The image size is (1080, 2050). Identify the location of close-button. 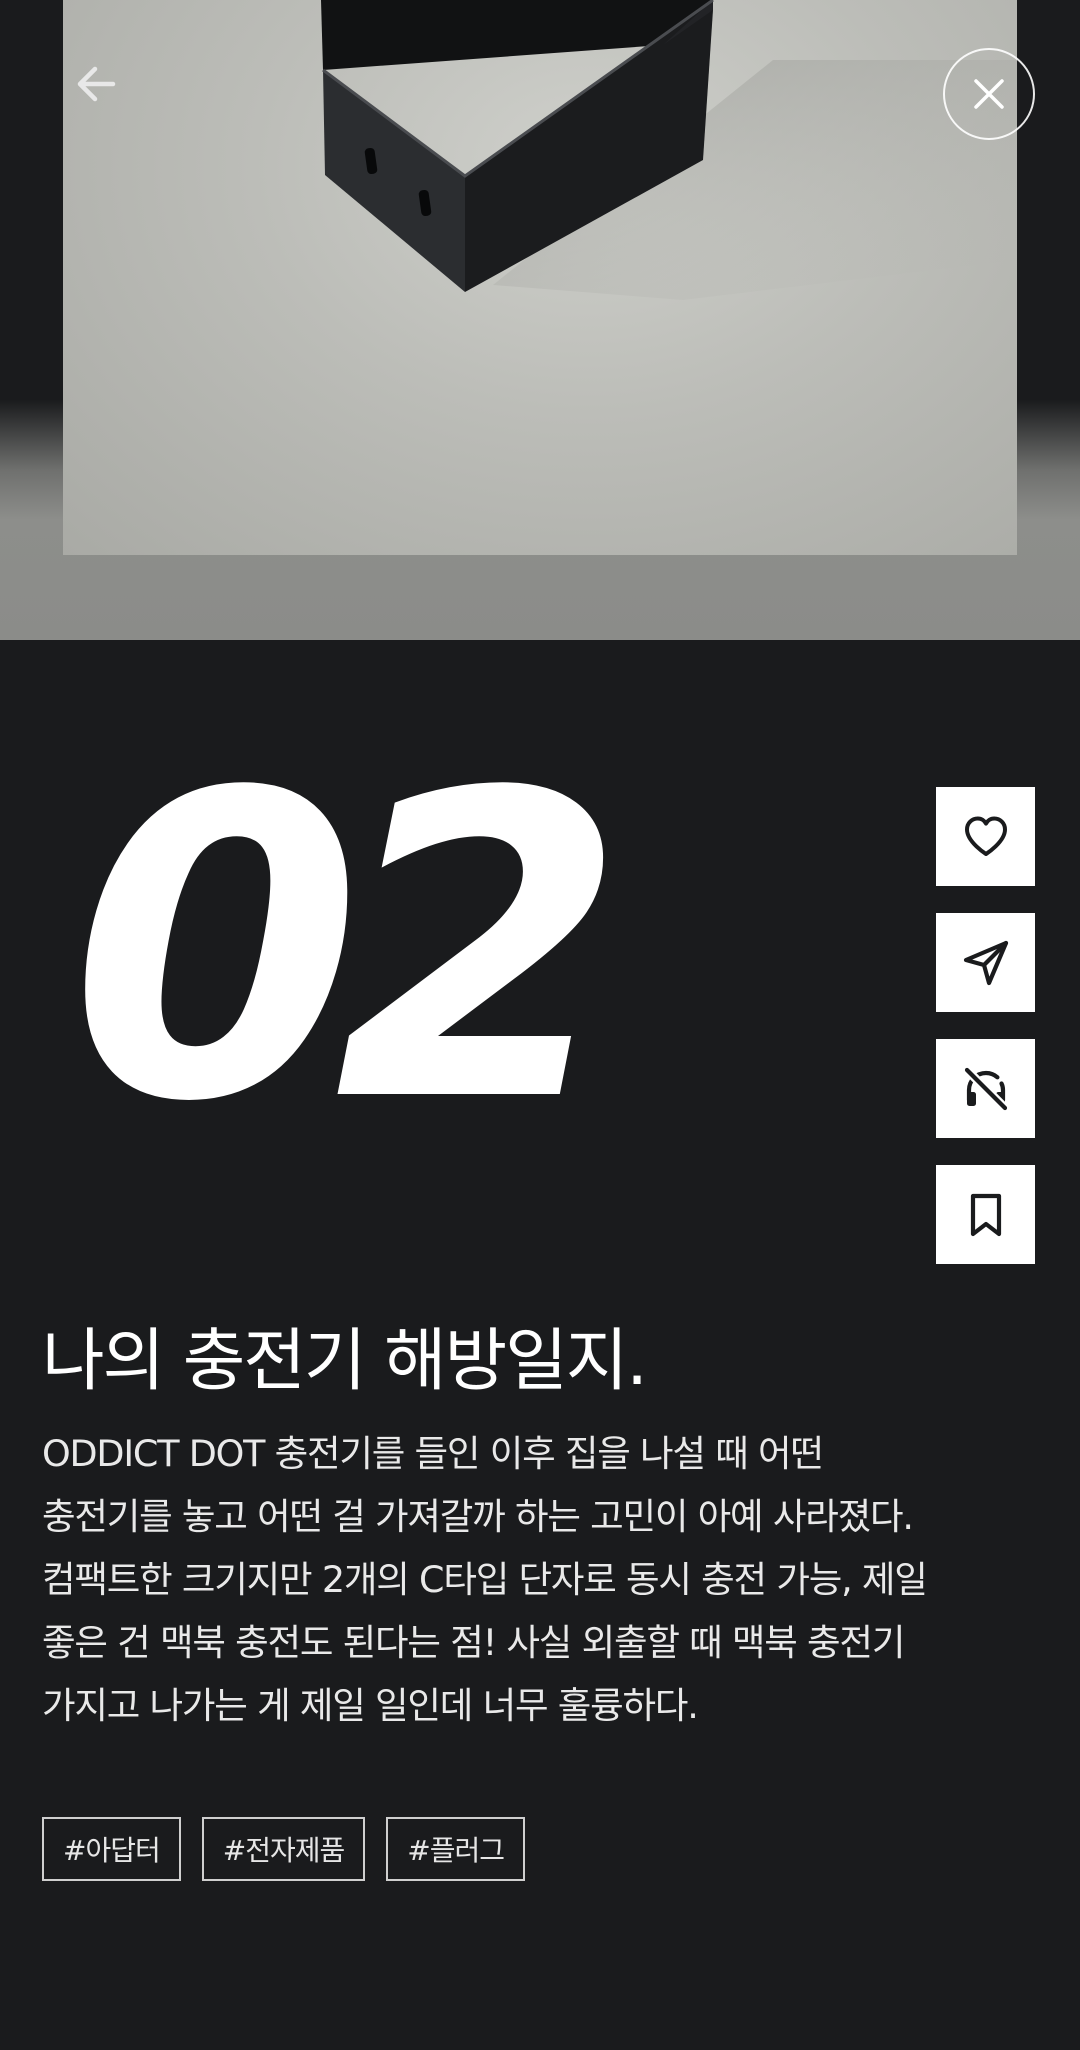
(989, 94).